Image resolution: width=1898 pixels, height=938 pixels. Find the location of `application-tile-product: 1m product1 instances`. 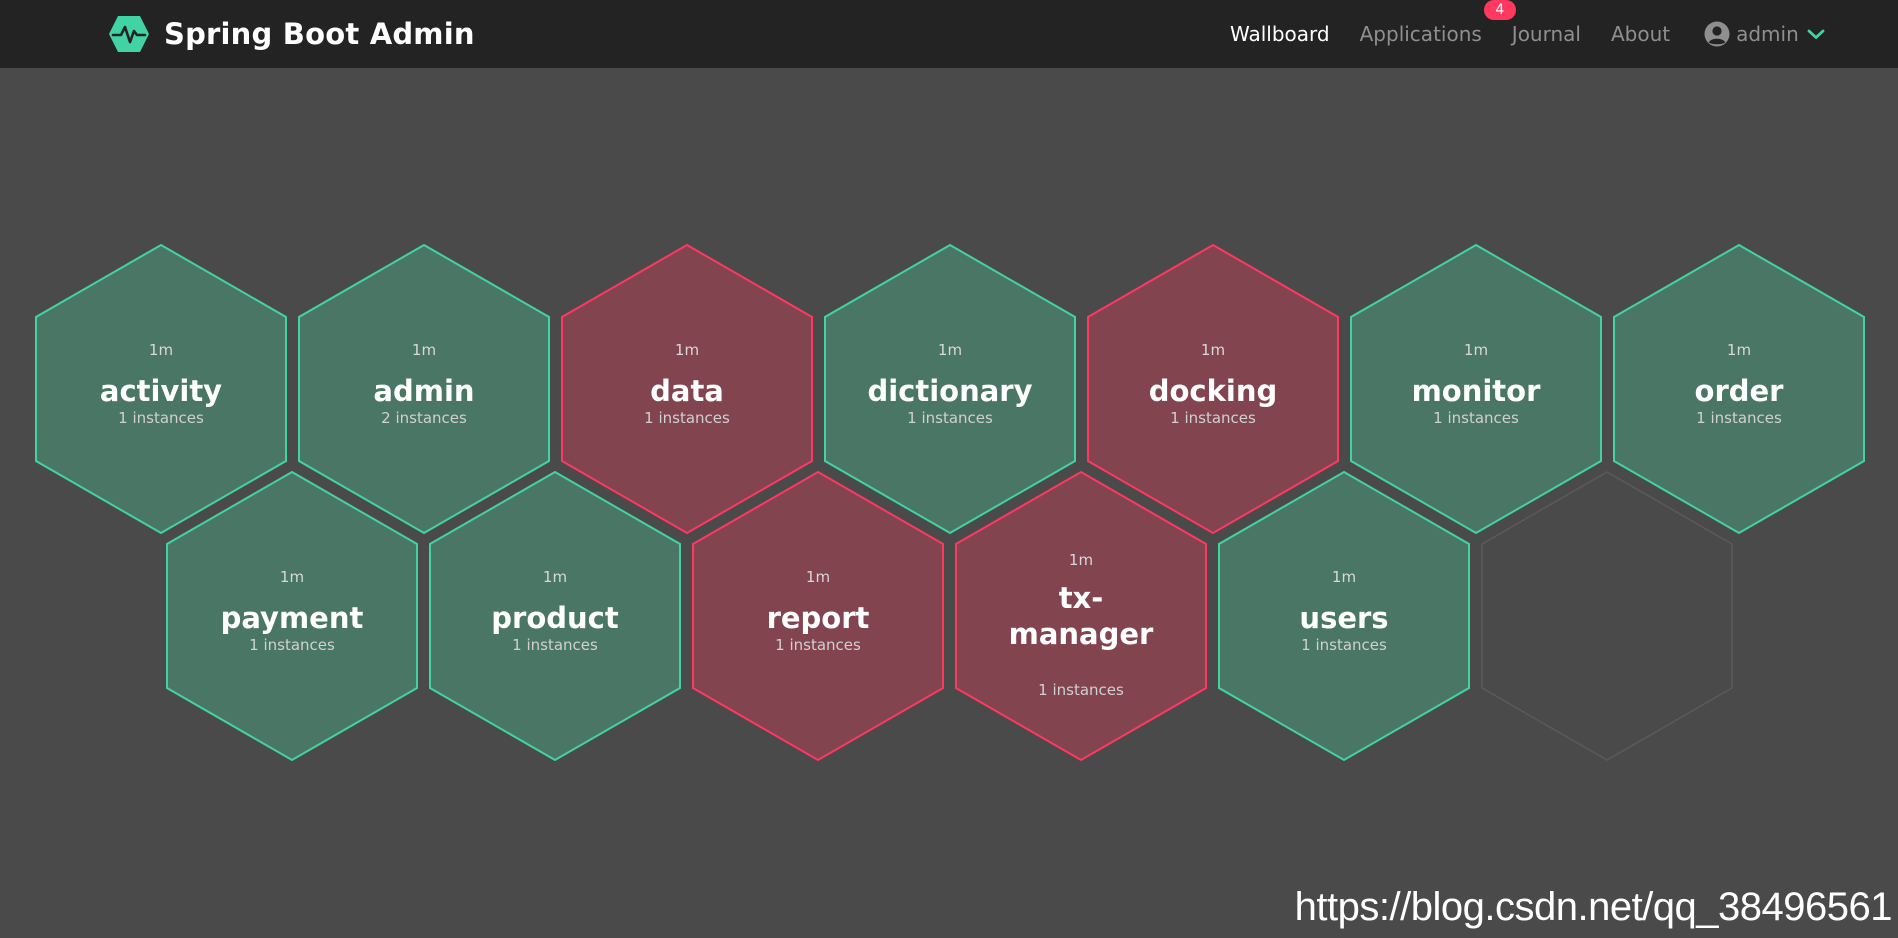

application-tile-product: 1m product1 instances is located at coordinates (555, 616).